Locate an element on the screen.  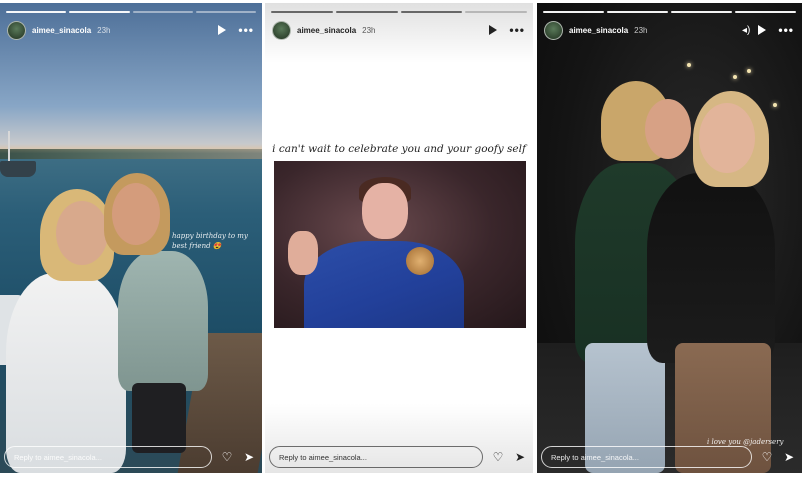
boat is located at coordinates (18, 169).